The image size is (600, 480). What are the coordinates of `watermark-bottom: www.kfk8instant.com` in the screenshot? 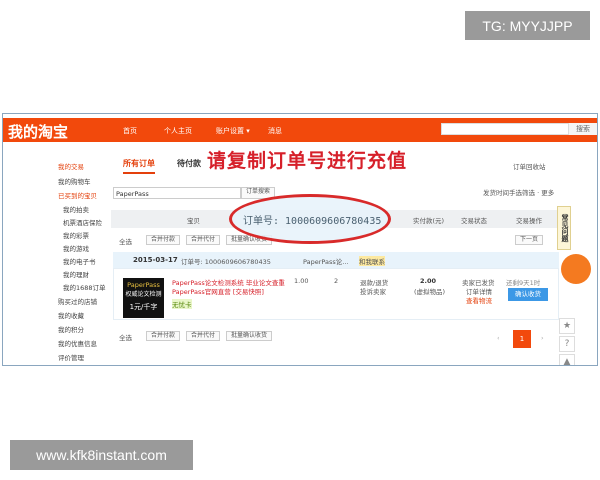 It's located at (101, 455).